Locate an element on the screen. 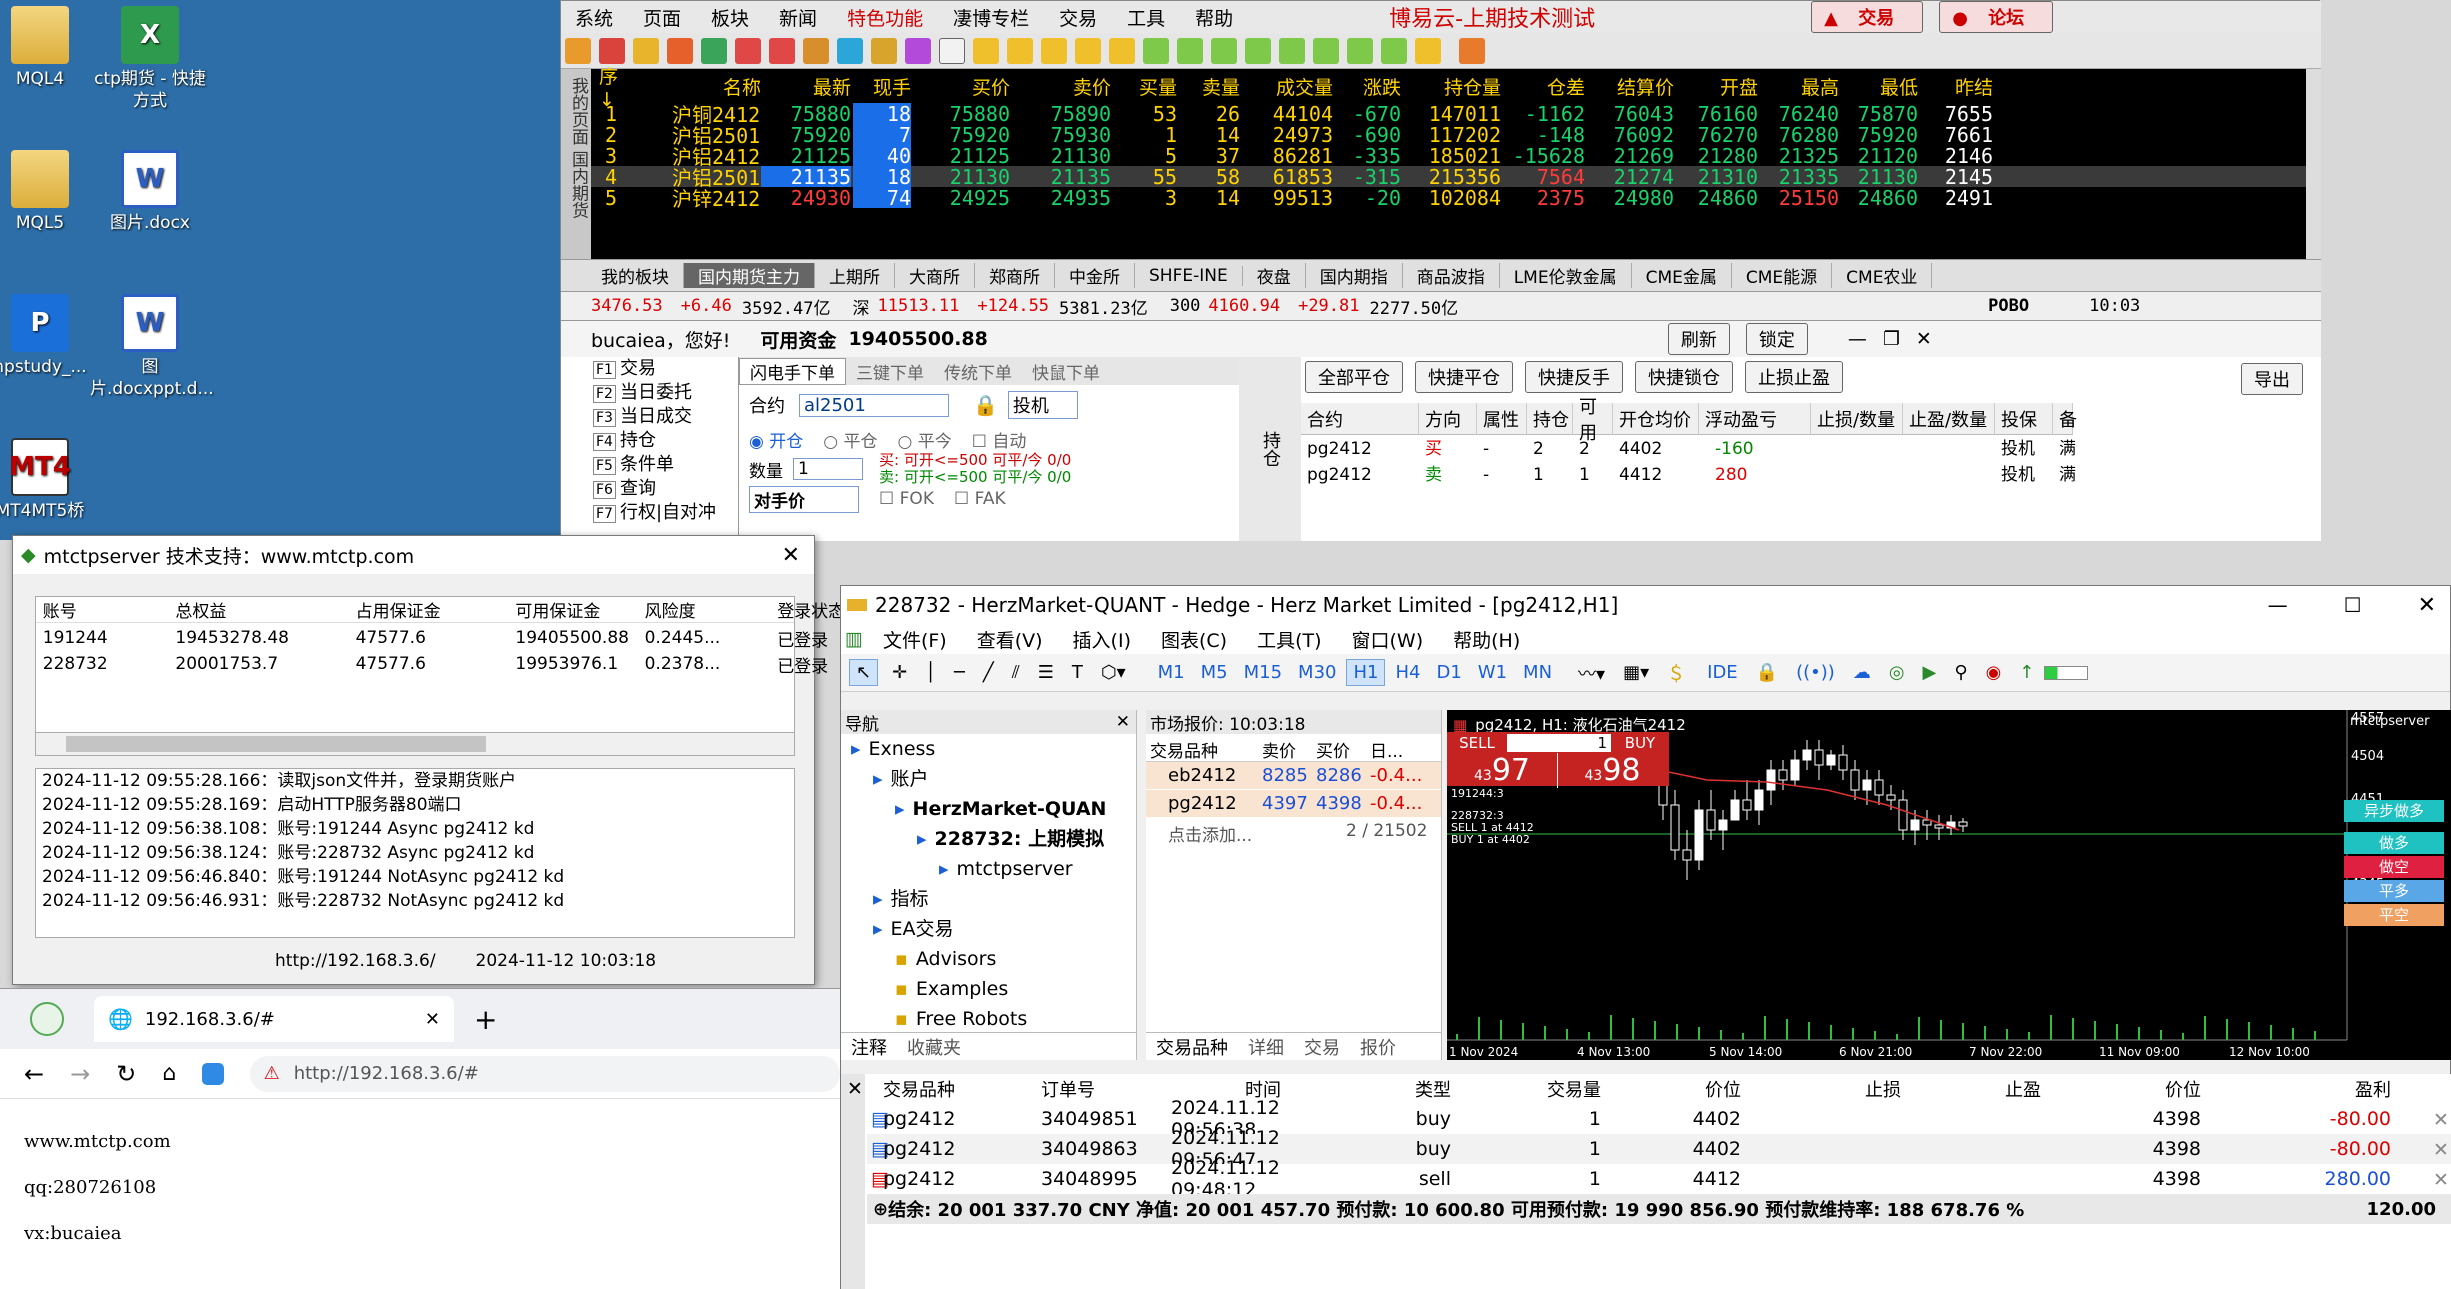 The width and height of the screenshot is (2451, 1289). grid-header-5: 卖价 is located at coordinates (1063, 86).